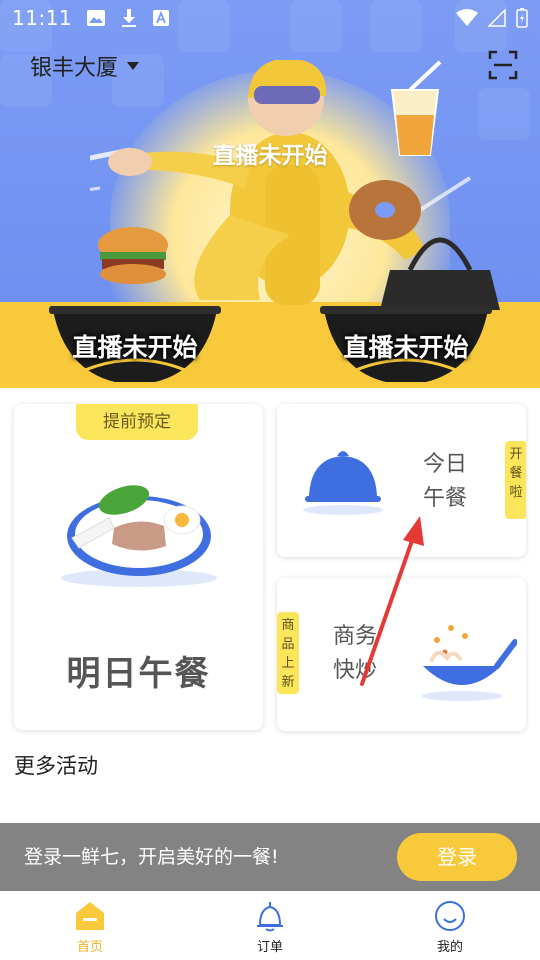 Image resolution: width=540 pixels, height=960 pixels. What do you see at coordinates (516, 473) in the screenshot?
I see `opening-tag-text: 开餐啦` at bounding box center [516, 473].